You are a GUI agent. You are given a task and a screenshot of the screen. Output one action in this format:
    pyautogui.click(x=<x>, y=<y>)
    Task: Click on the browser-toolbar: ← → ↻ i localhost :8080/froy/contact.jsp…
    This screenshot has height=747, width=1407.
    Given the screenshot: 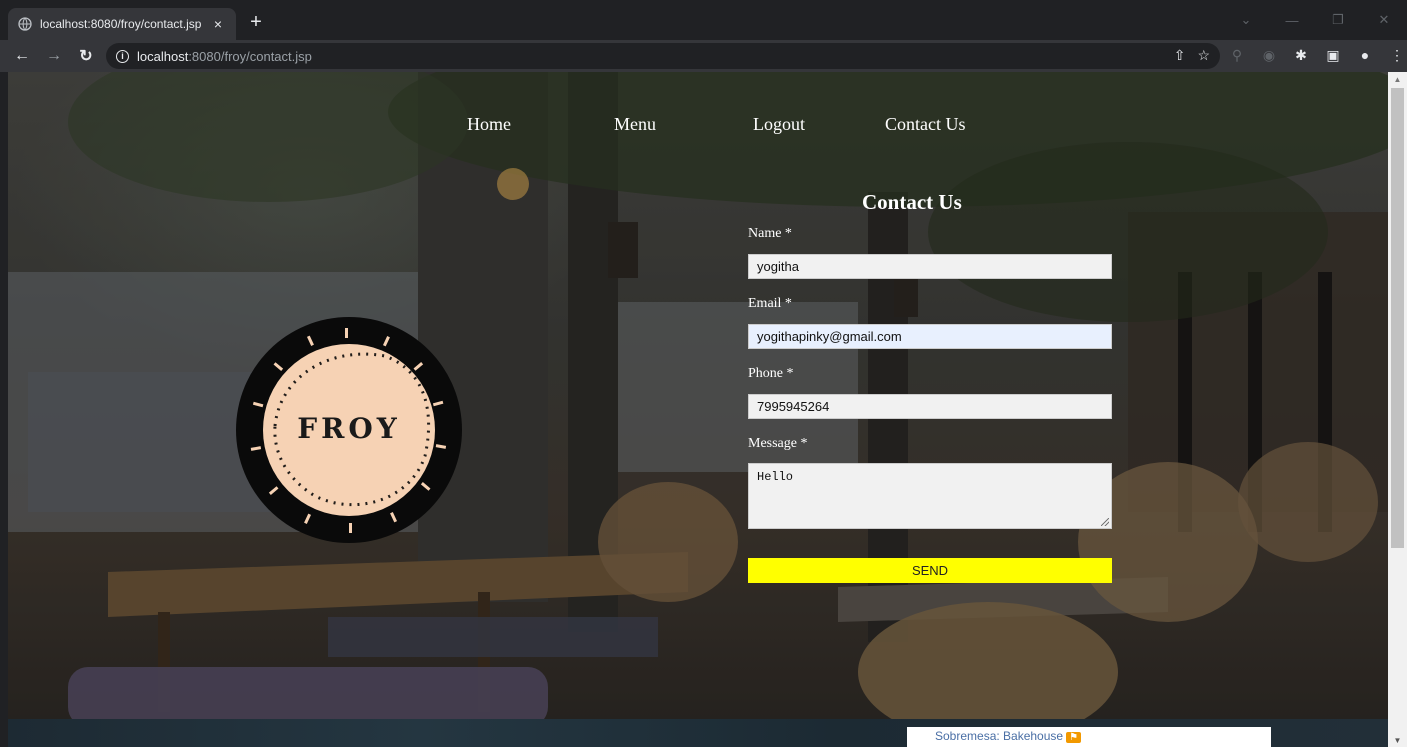 What is the action you would take?
    pyautogui.click(x=703, y=56)
    